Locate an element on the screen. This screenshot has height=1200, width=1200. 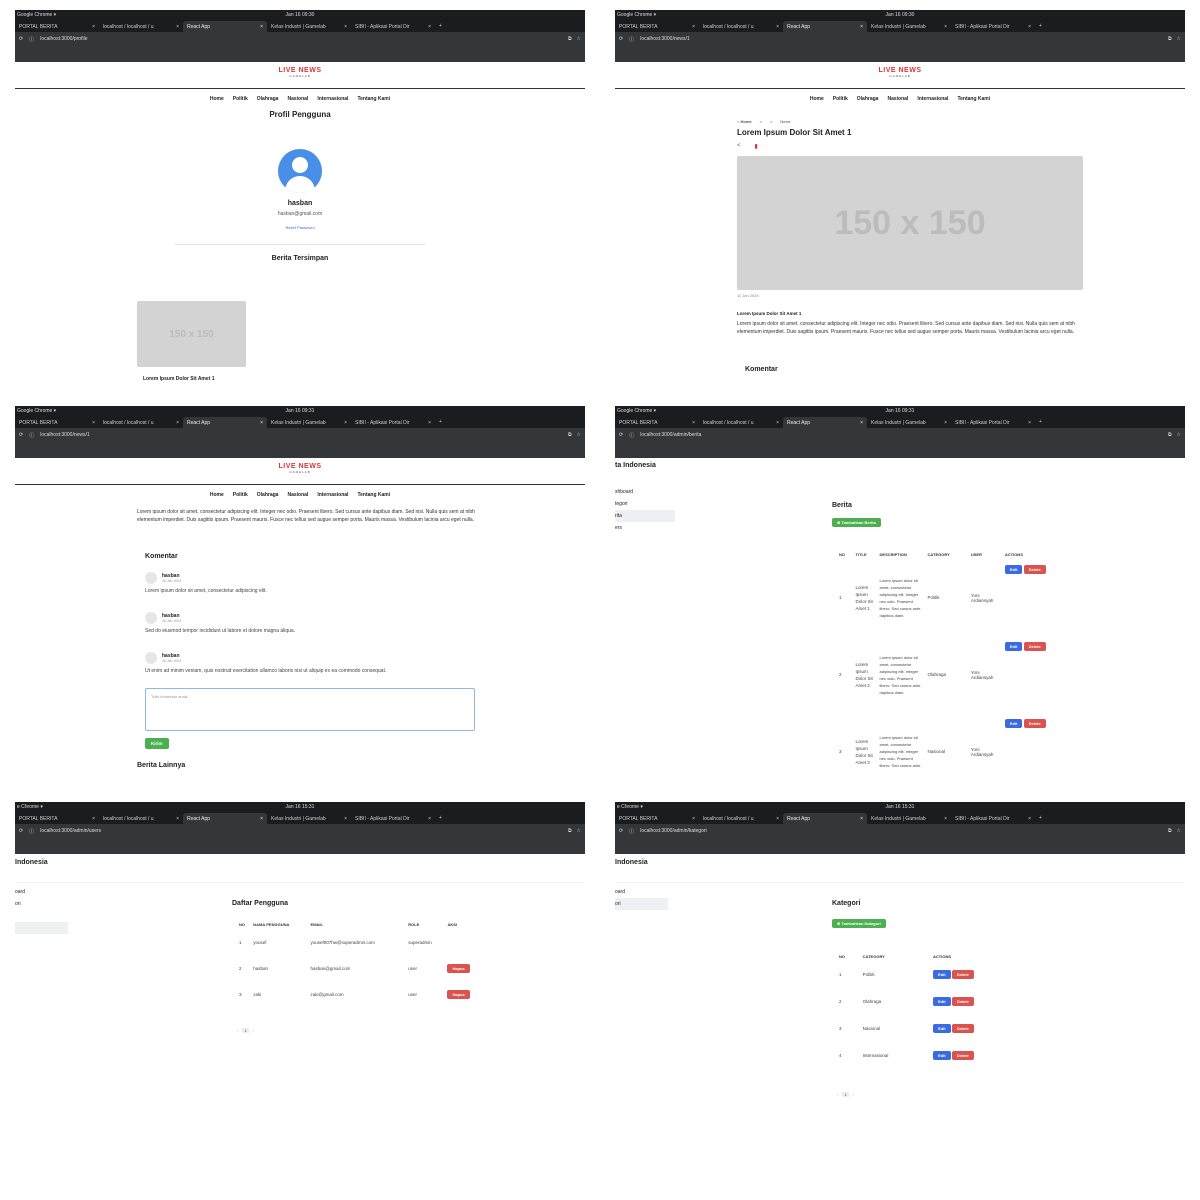
sidebar-item-kategori: ori is located at coordinates (641, 904).